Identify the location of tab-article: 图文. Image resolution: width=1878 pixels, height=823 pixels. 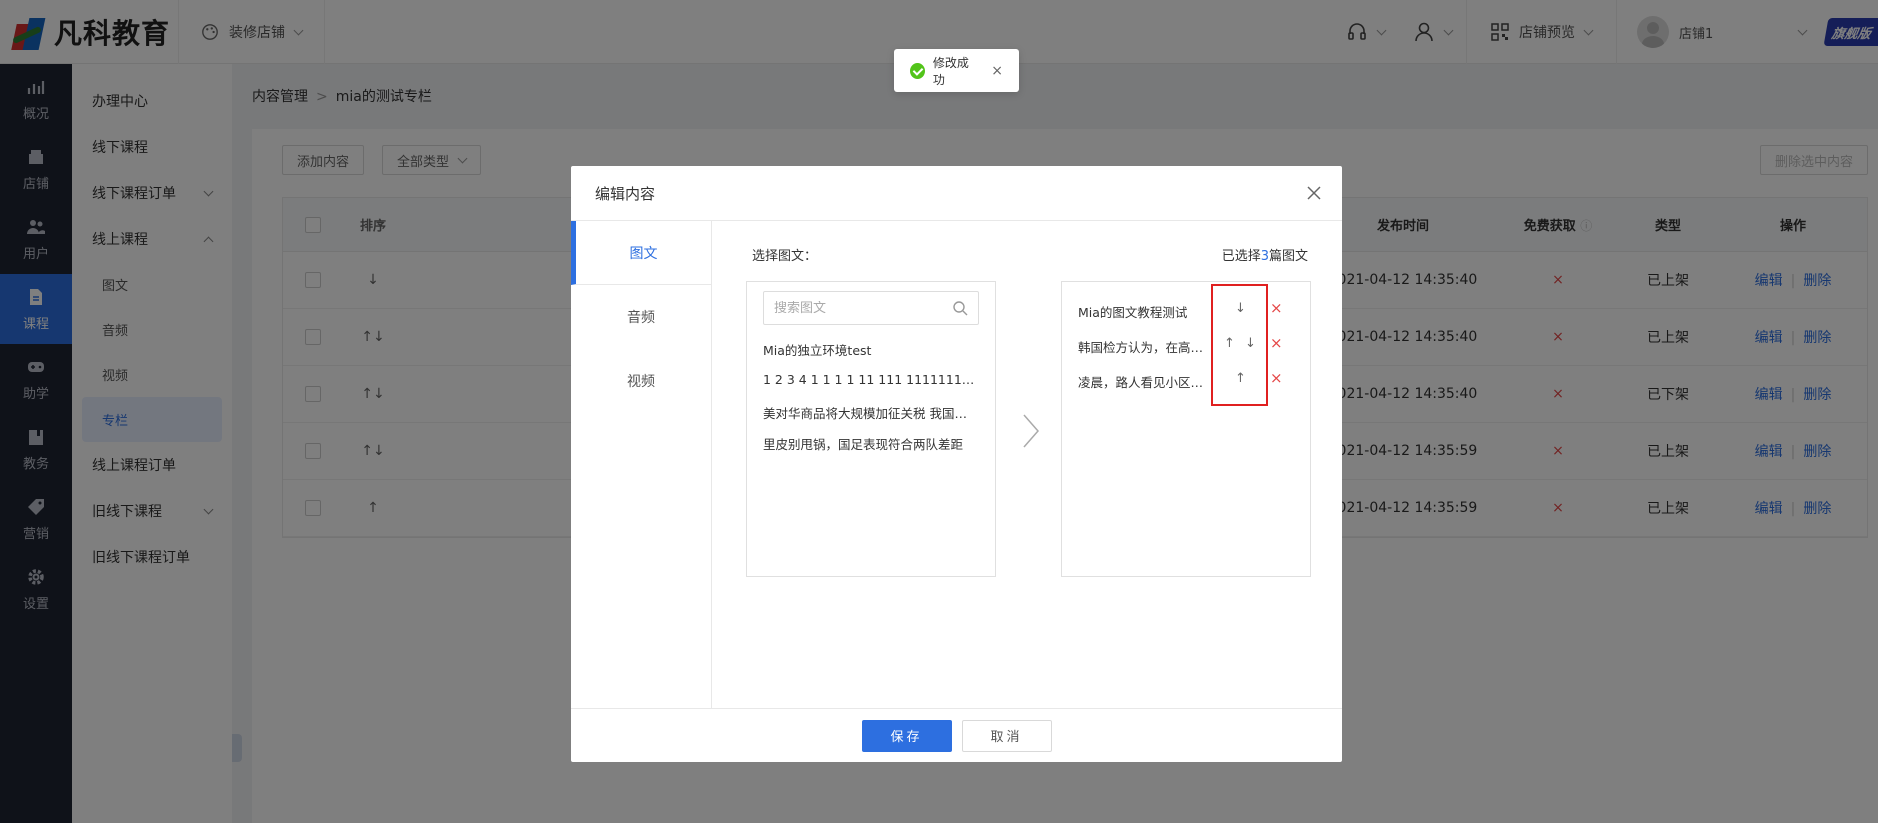
(641, 253).